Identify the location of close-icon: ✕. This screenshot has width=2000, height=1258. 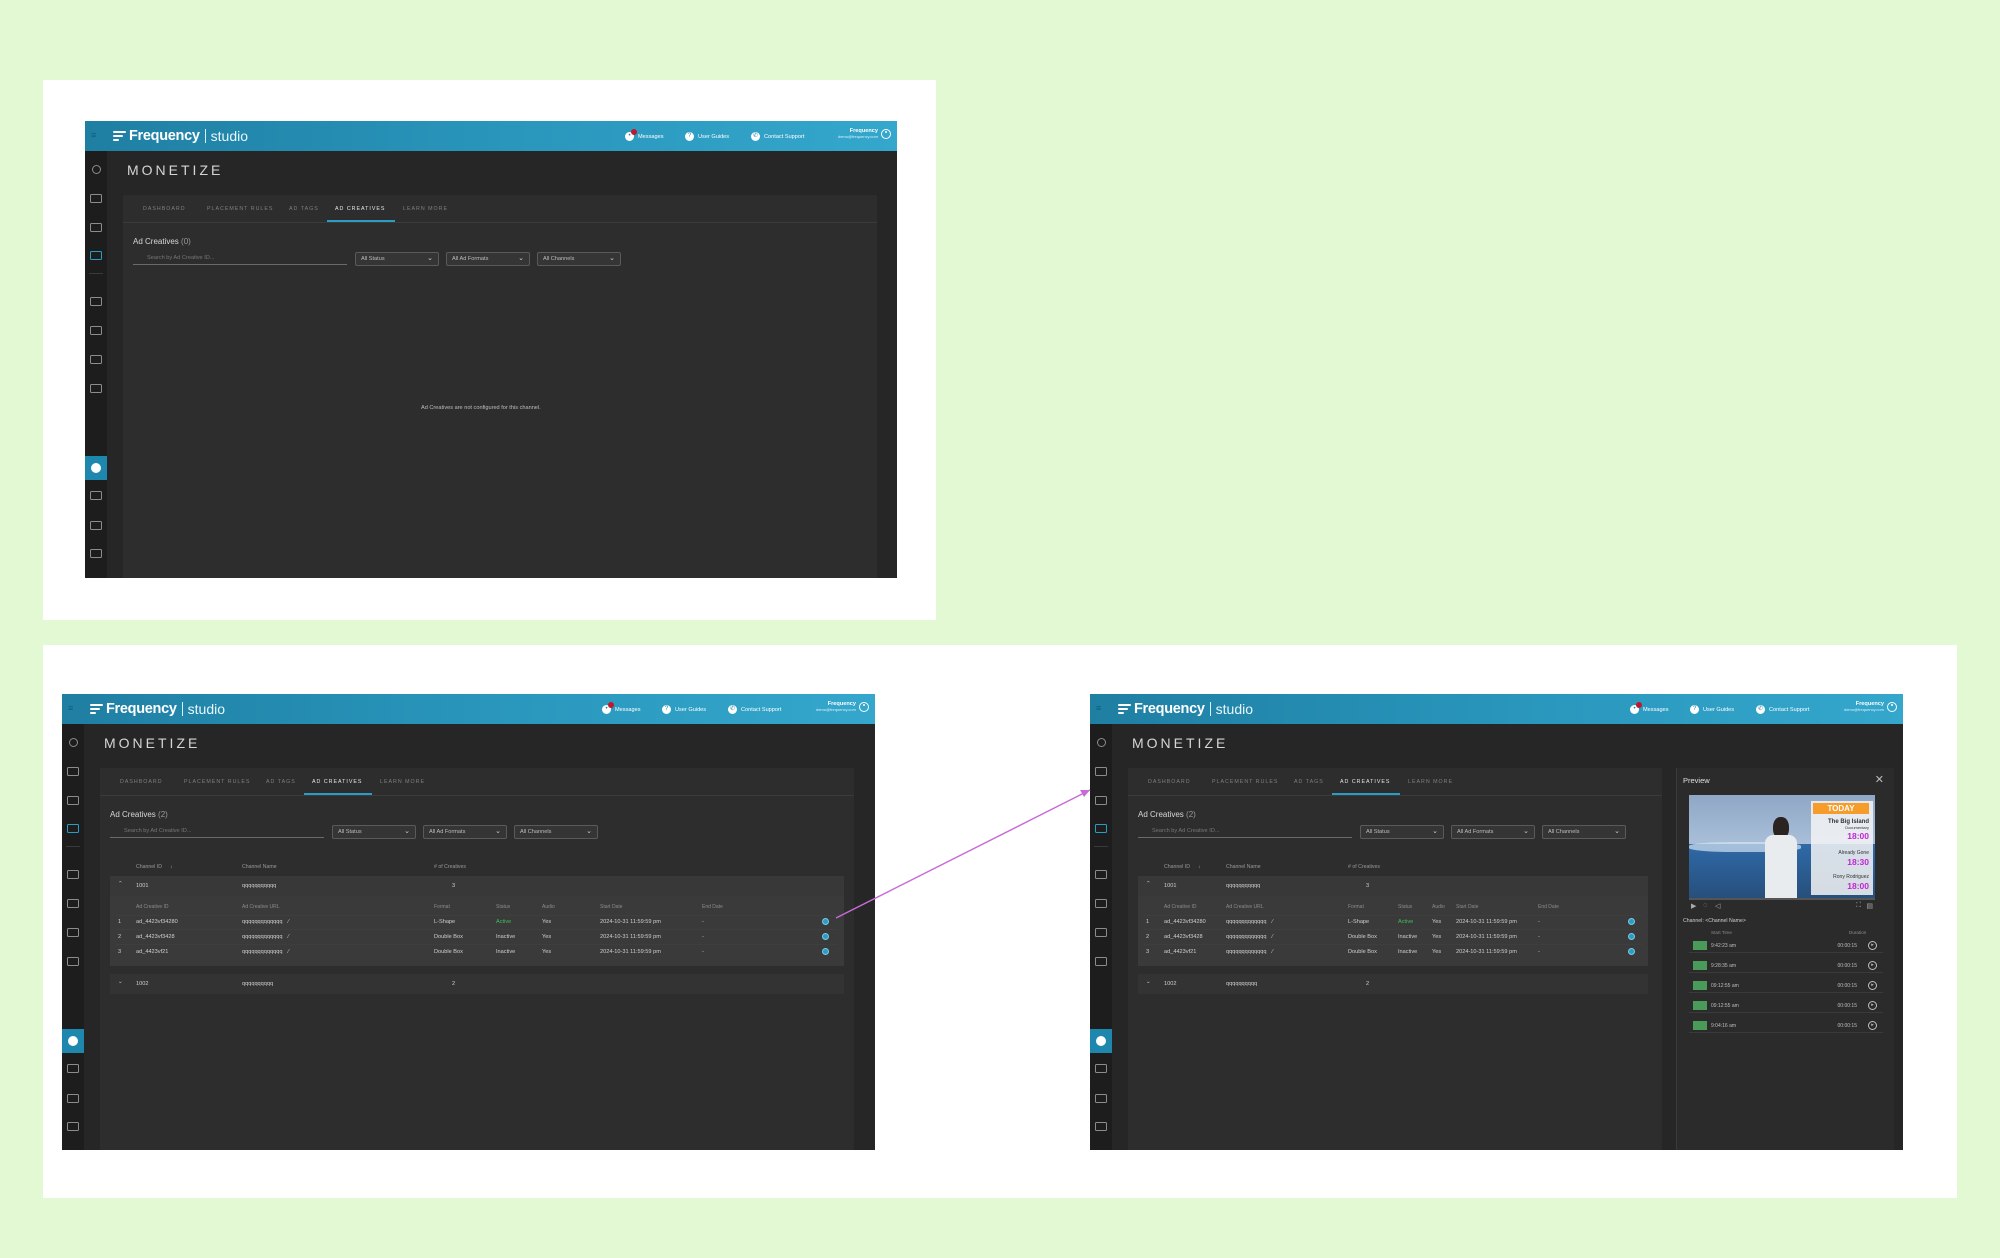
(1879, 779).